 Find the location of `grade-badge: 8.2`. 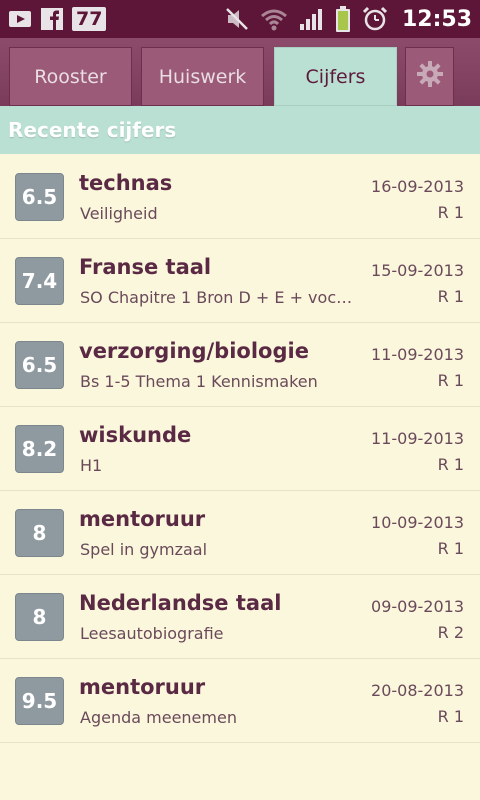

grade-badge: 8.2 is located at coordinates (39, 449).